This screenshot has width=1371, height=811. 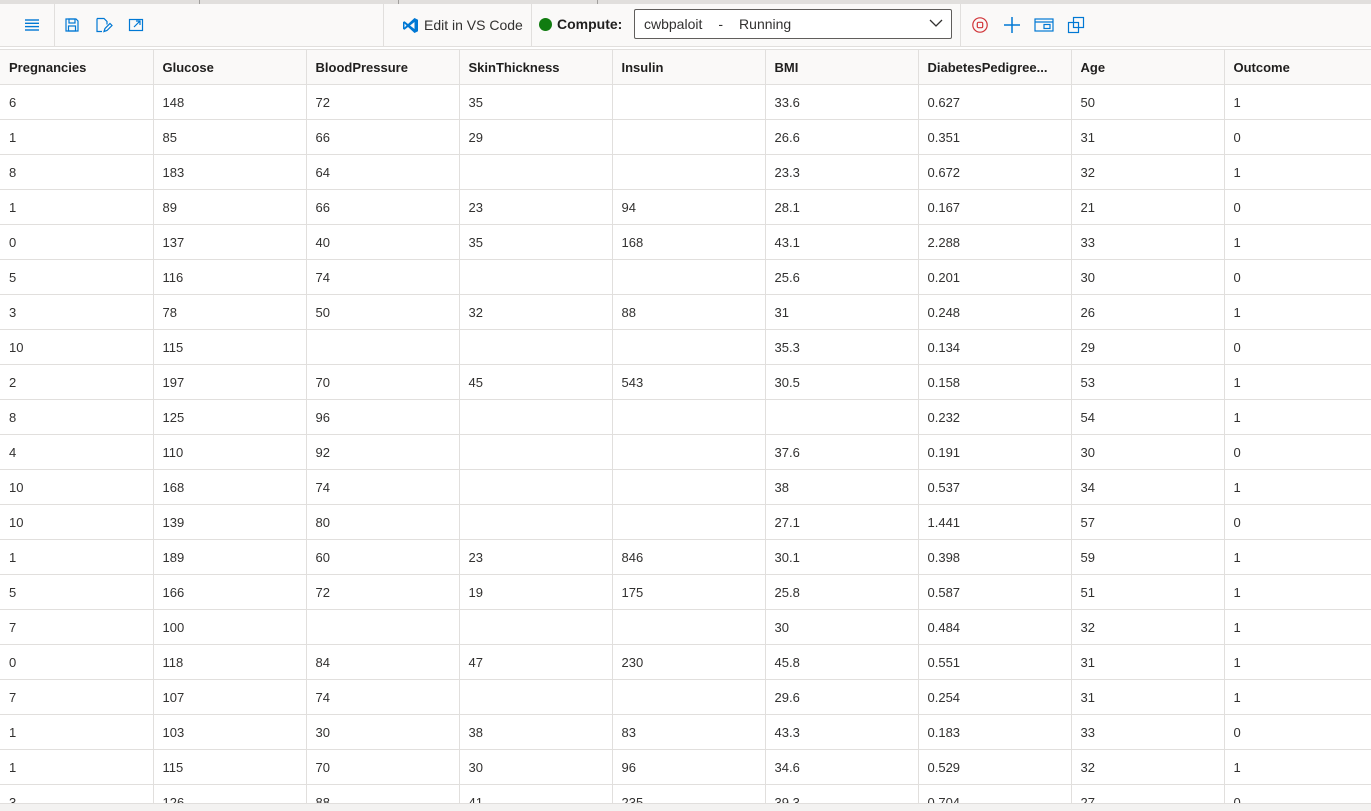 What do you see at coordinates (995, 277) in the screenshot?
I see `table-cell: 0.201` at bounding box center [995, 277].